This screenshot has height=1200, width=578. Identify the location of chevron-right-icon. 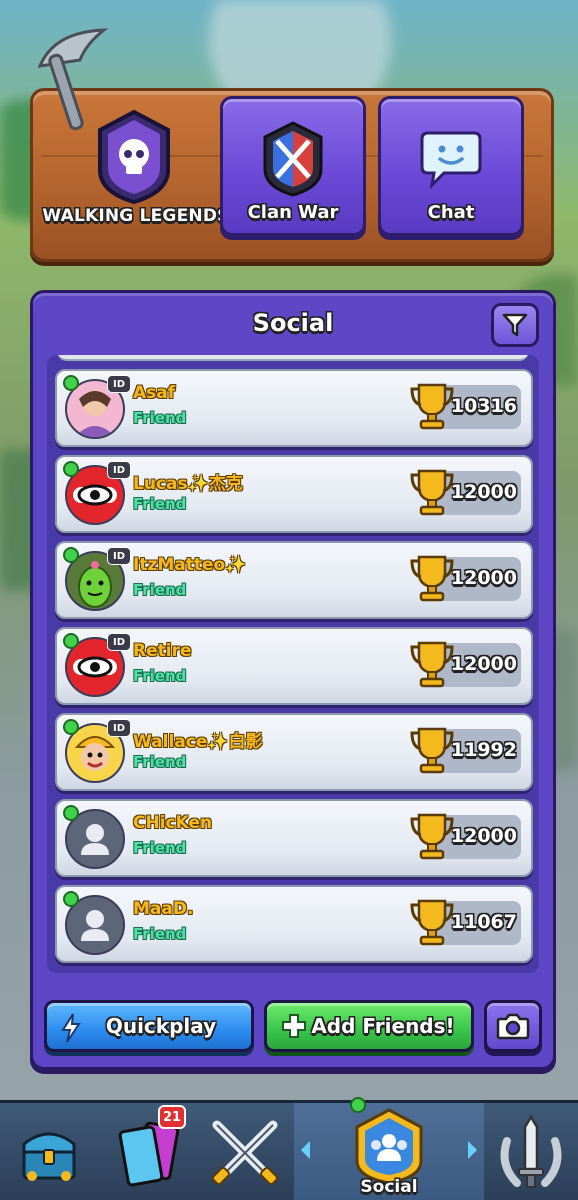
(472, 1150).